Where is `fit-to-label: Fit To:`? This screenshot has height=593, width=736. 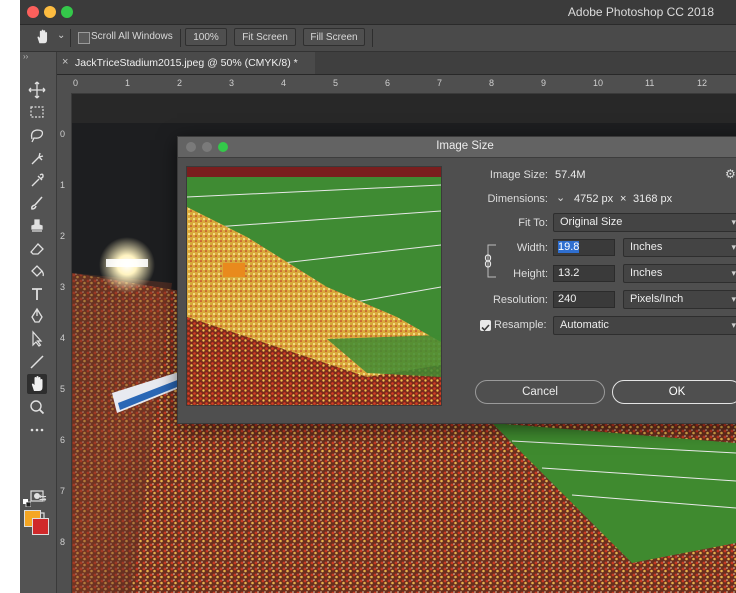 fit-to-label: Fit To: is located at coordinates (533, 223).